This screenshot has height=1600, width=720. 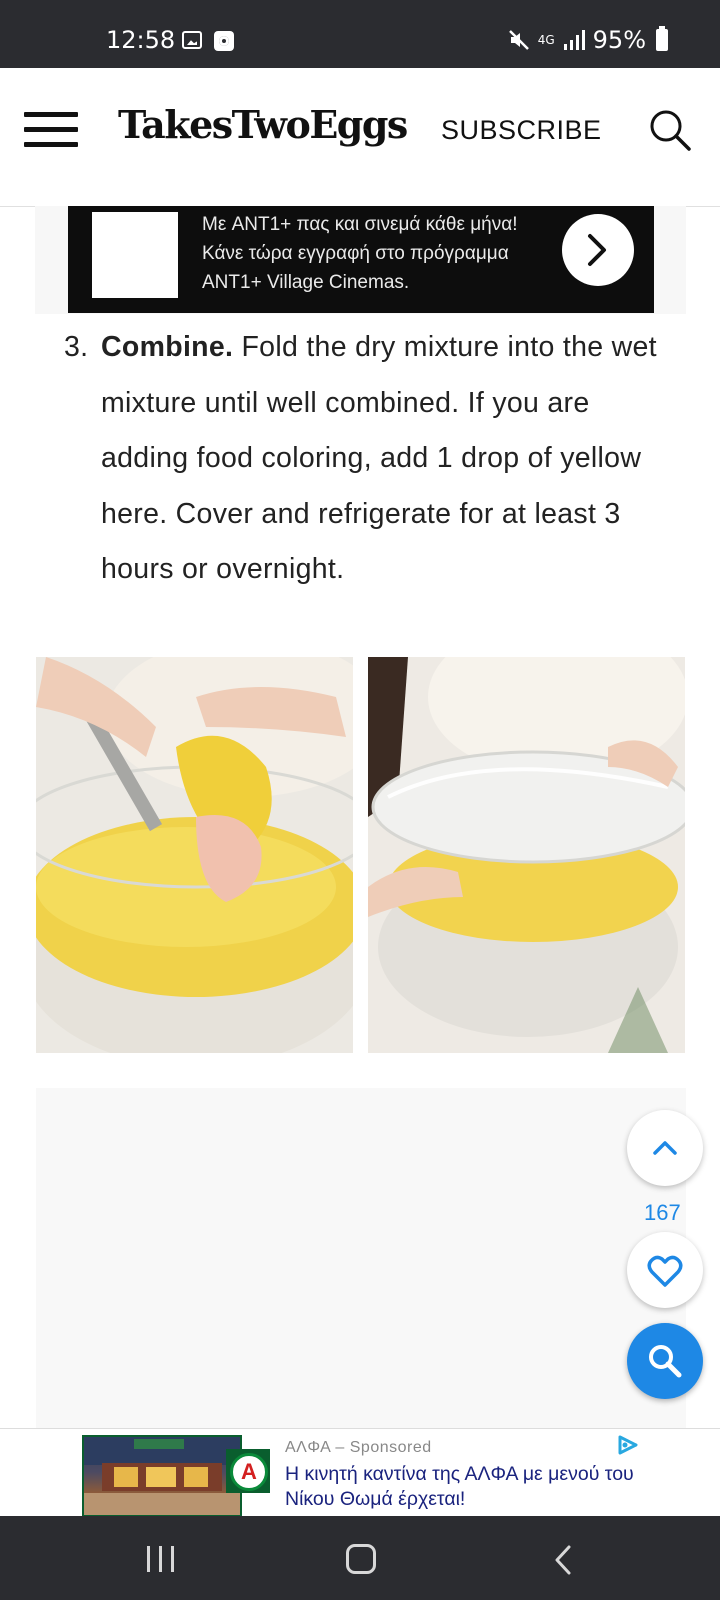 I want to click on mixing-batter-photo, so click(x=194, y=855).